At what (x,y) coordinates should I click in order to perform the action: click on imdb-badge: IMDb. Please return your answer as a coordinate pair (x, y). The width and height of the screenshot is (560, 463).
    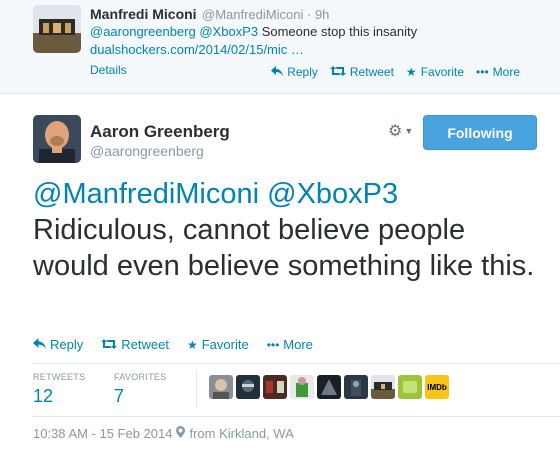
    Looking at the image, I should click on (437, 387).